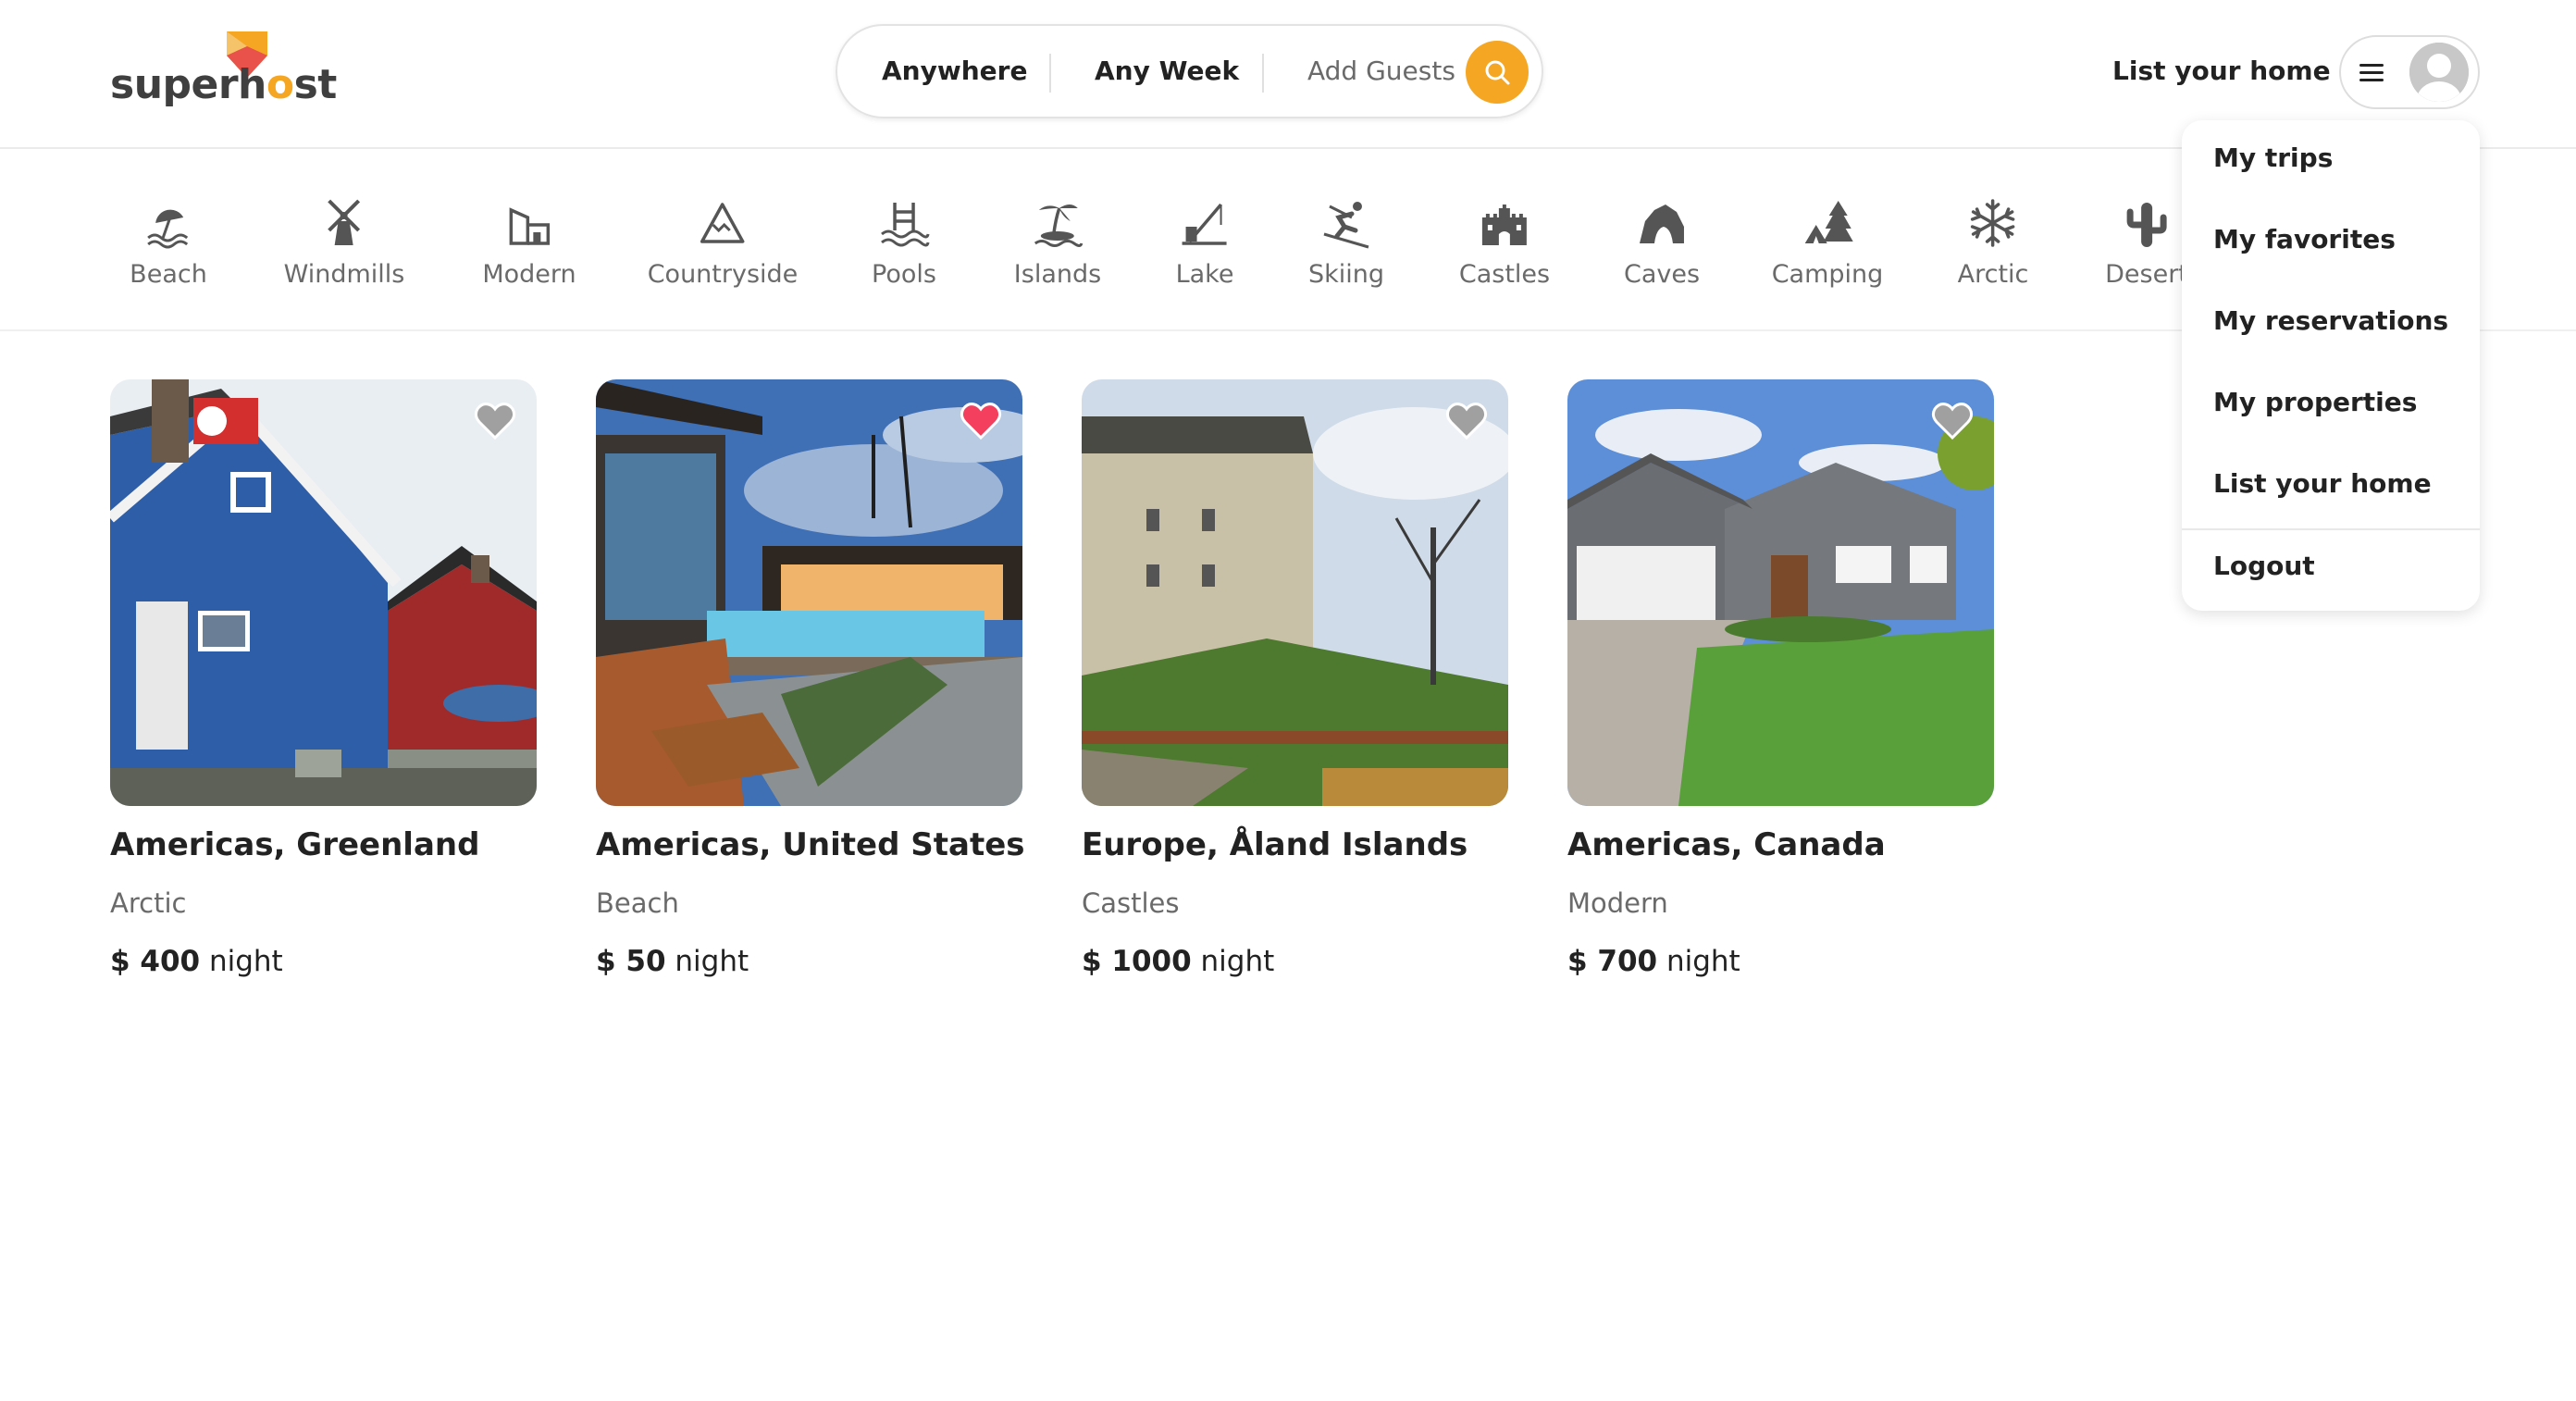 Image resolution: width=2576 pixels, height=1401 pixels. I want to click on listing-category: Castles, so click(1131, 903).